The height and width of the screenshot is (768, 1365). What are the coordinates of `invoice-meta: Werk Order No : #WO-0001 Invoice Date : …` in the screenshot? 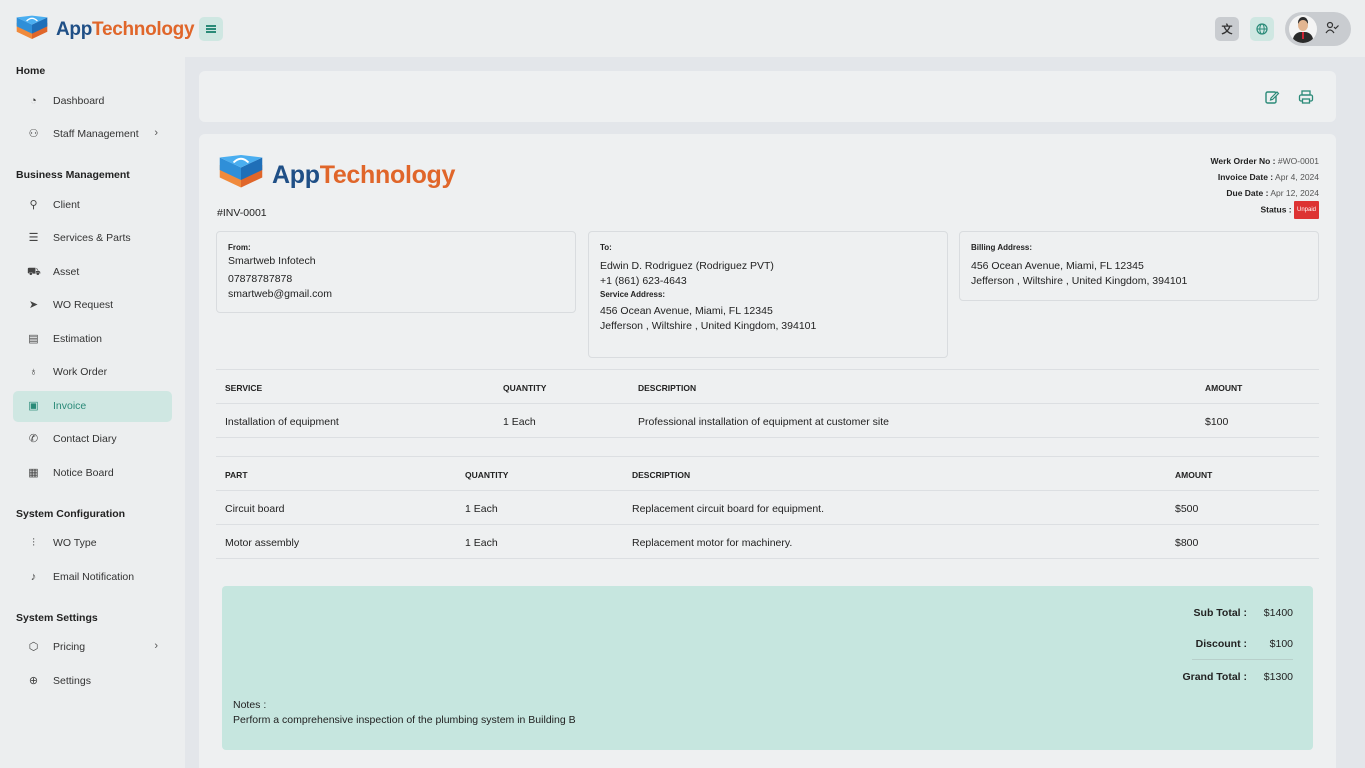 It's located at (1264, 186).